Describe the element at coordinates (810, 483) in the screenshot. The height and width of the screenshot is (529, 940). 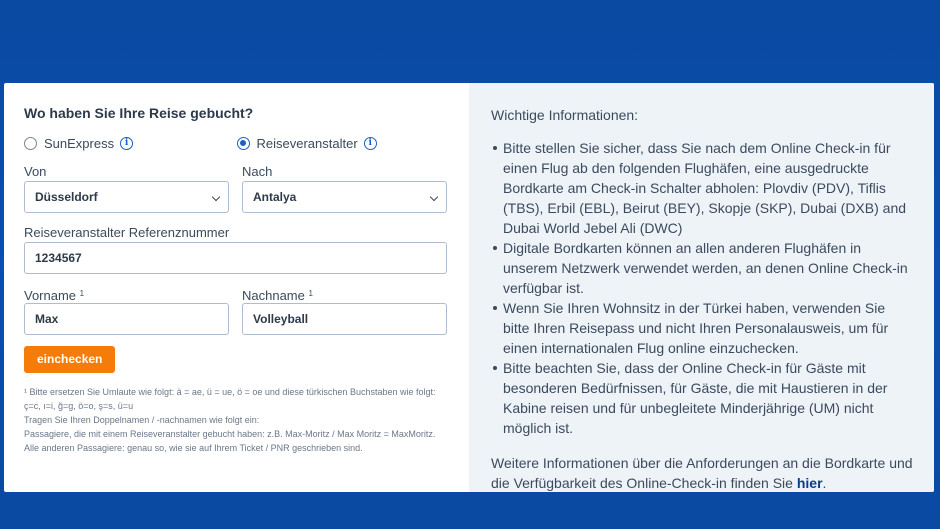
I see `hier-link: hier` at that location.